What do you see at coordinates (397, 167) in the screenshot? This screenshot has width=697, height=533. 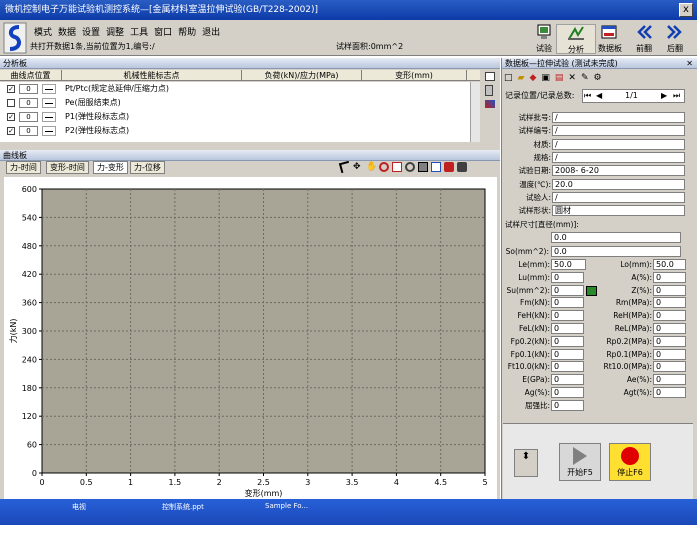 I see `zoom-box-icon` at bounding box center [397, 167].